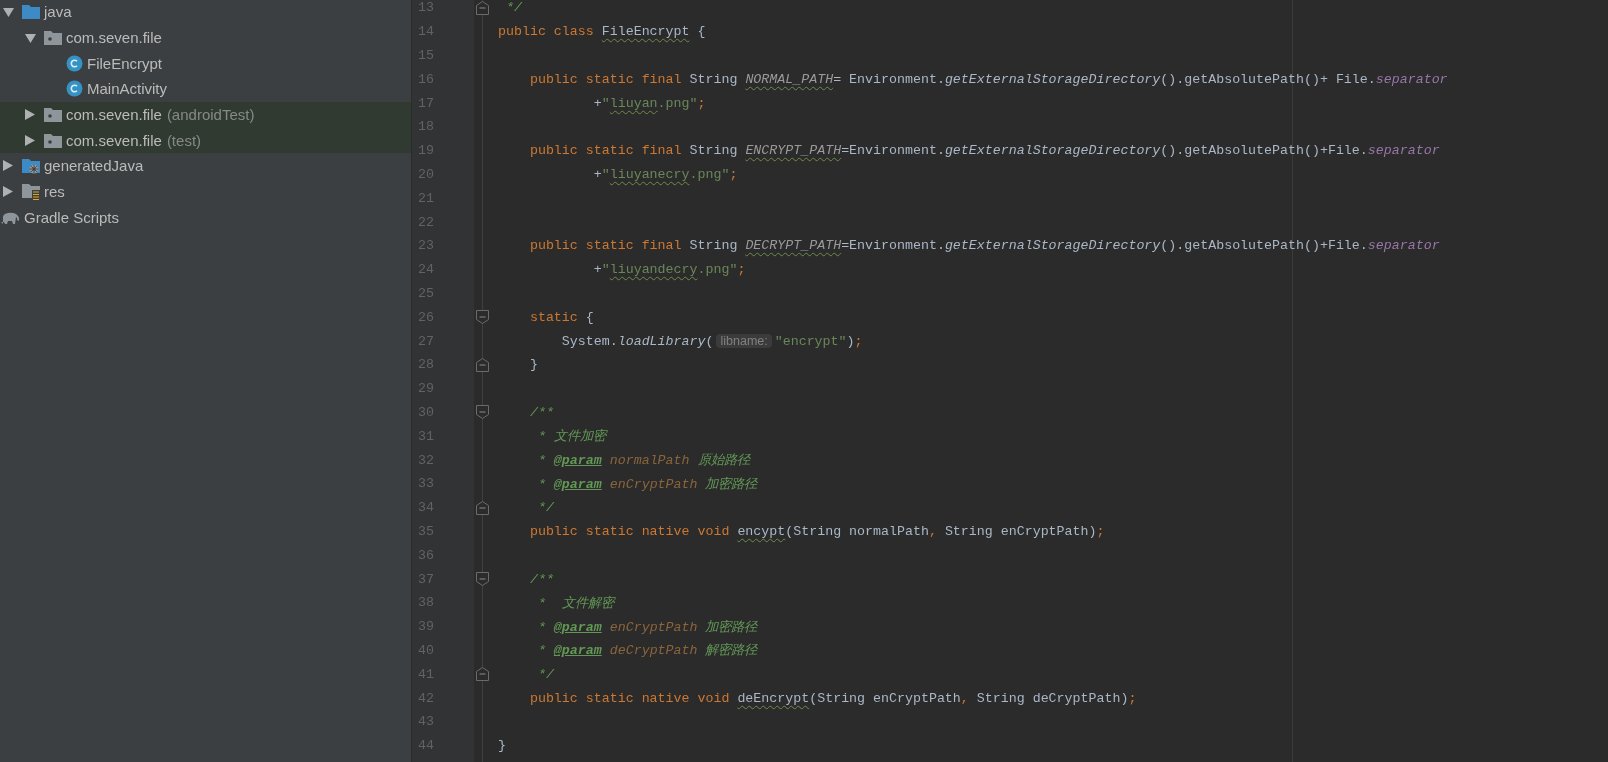 The width and height of the screenshot is (1608, 762). What do you see at coordinates (127, 89) in the screenshot?
I see `tree-item: MainActivity` at bounding box center [127, 89].